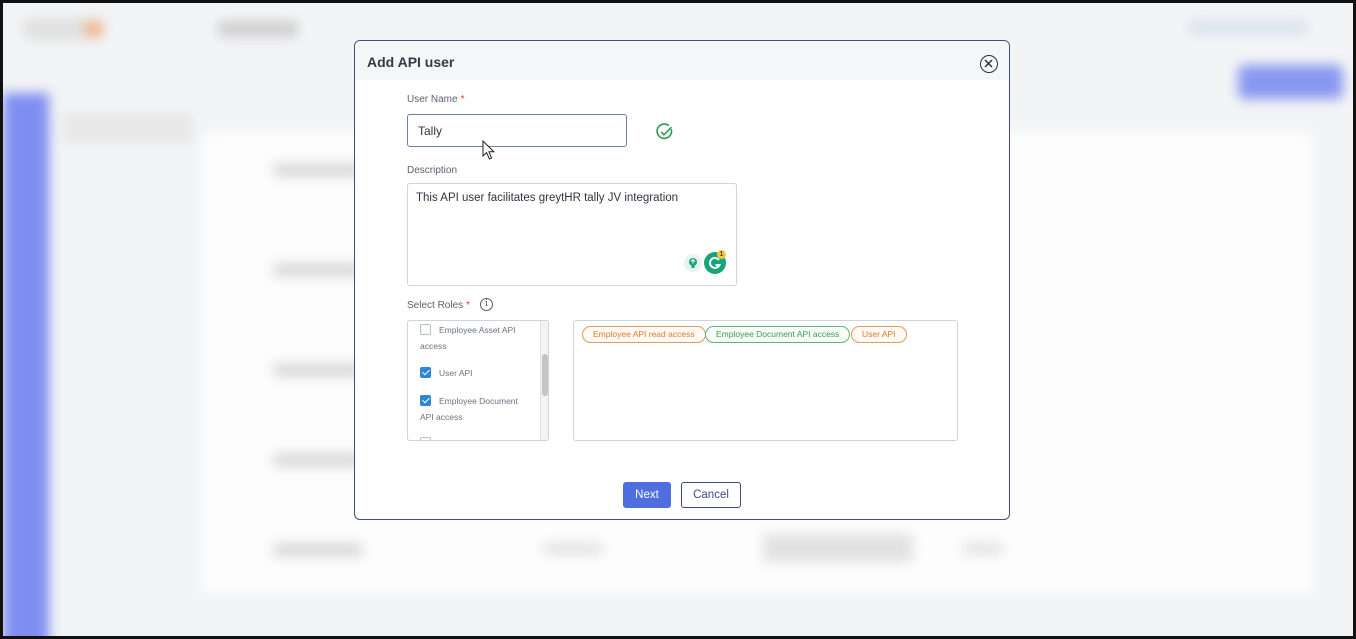 The image size is (1356, 639). Describe the element at coordinates (664, 131) in the screenshot. I see `check-circle-icon` at that location.